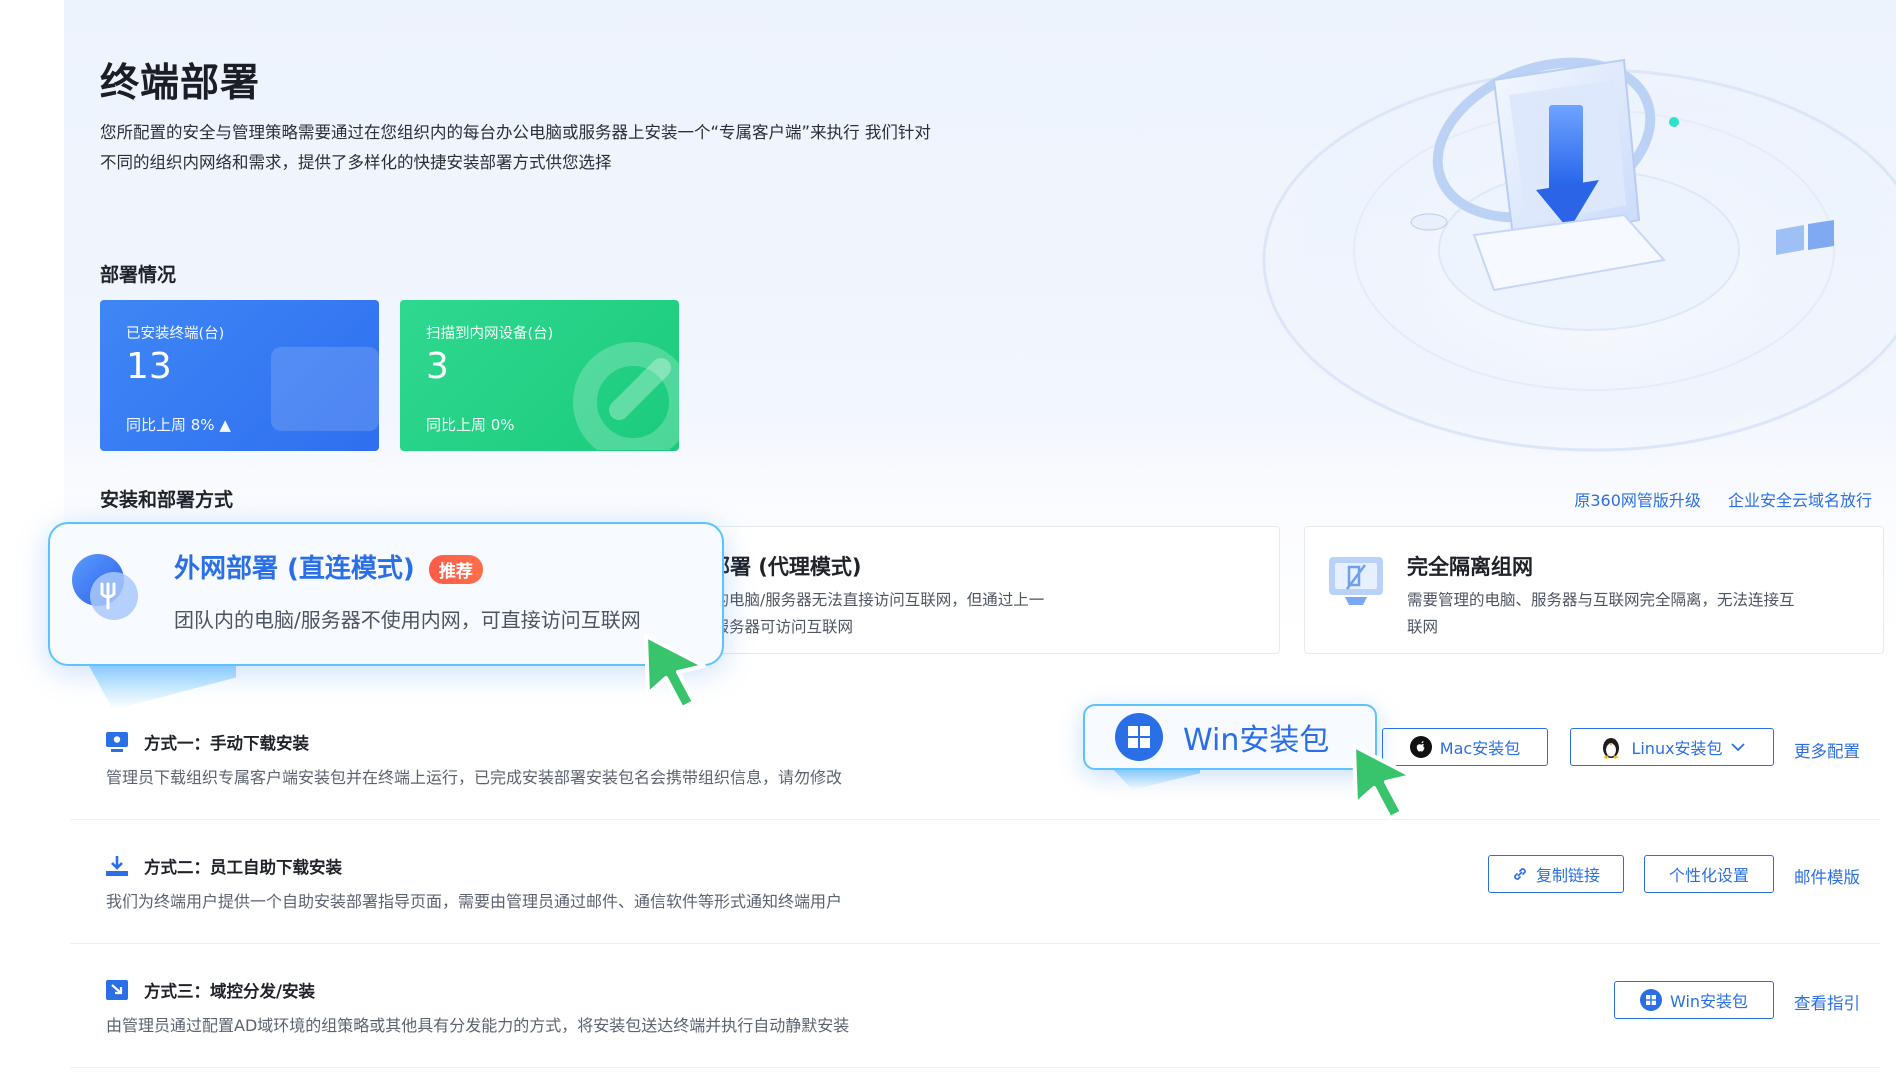  I want to click on scanned-devices-card: 扫描到内网设备(台) 3 同比上周 0%, so click(539, 375).